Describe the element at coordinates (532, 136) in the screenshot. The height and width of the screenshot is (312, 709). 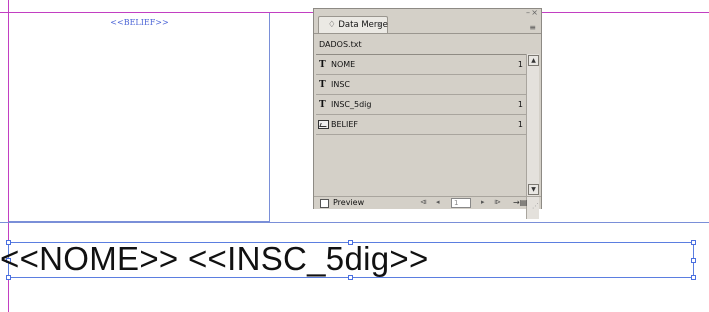
I see `field-list-scrollbar: ▲ ▼` at that location.